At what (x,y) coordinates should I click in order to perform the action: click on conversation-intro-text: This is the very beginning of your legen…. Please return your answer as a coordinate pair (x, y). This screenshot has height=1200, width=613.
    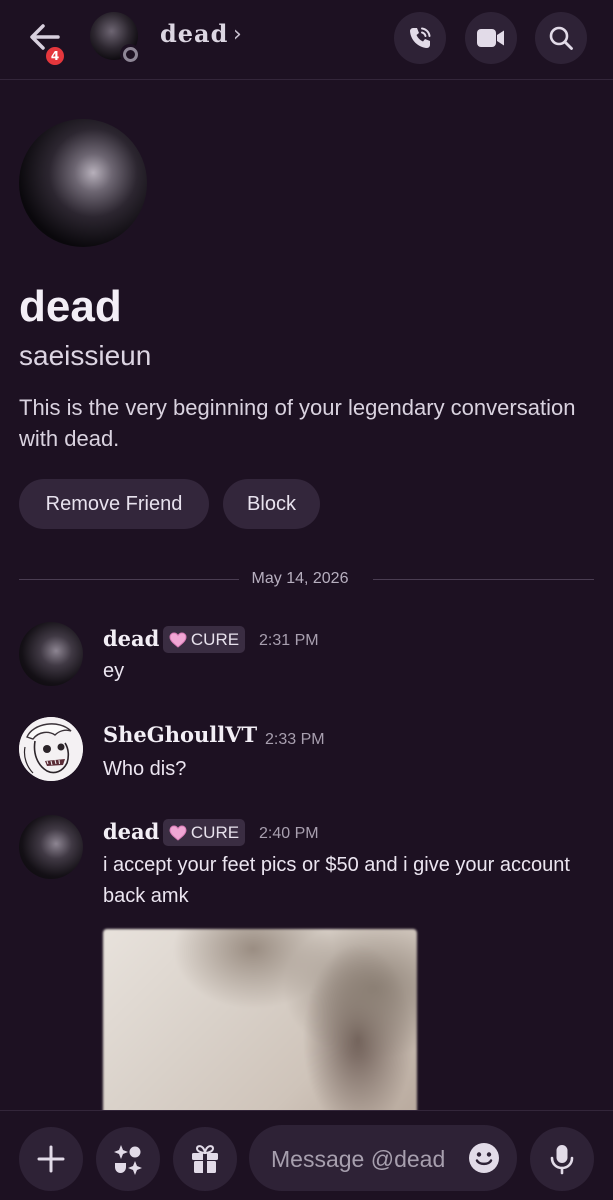
    Looking at the image, I should click on (297, 423).